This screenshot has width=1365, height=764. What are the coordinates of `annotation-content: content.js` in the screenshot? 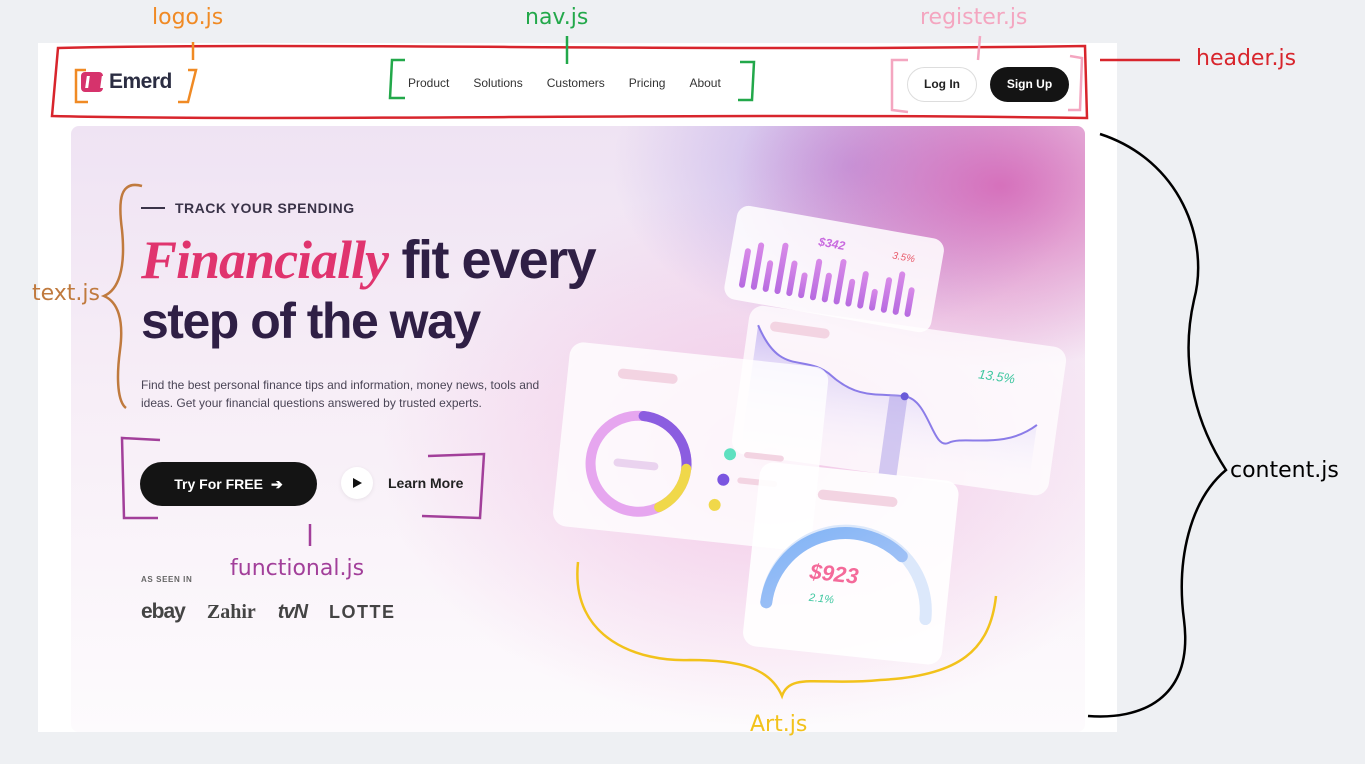 It's located at (1284, 470).